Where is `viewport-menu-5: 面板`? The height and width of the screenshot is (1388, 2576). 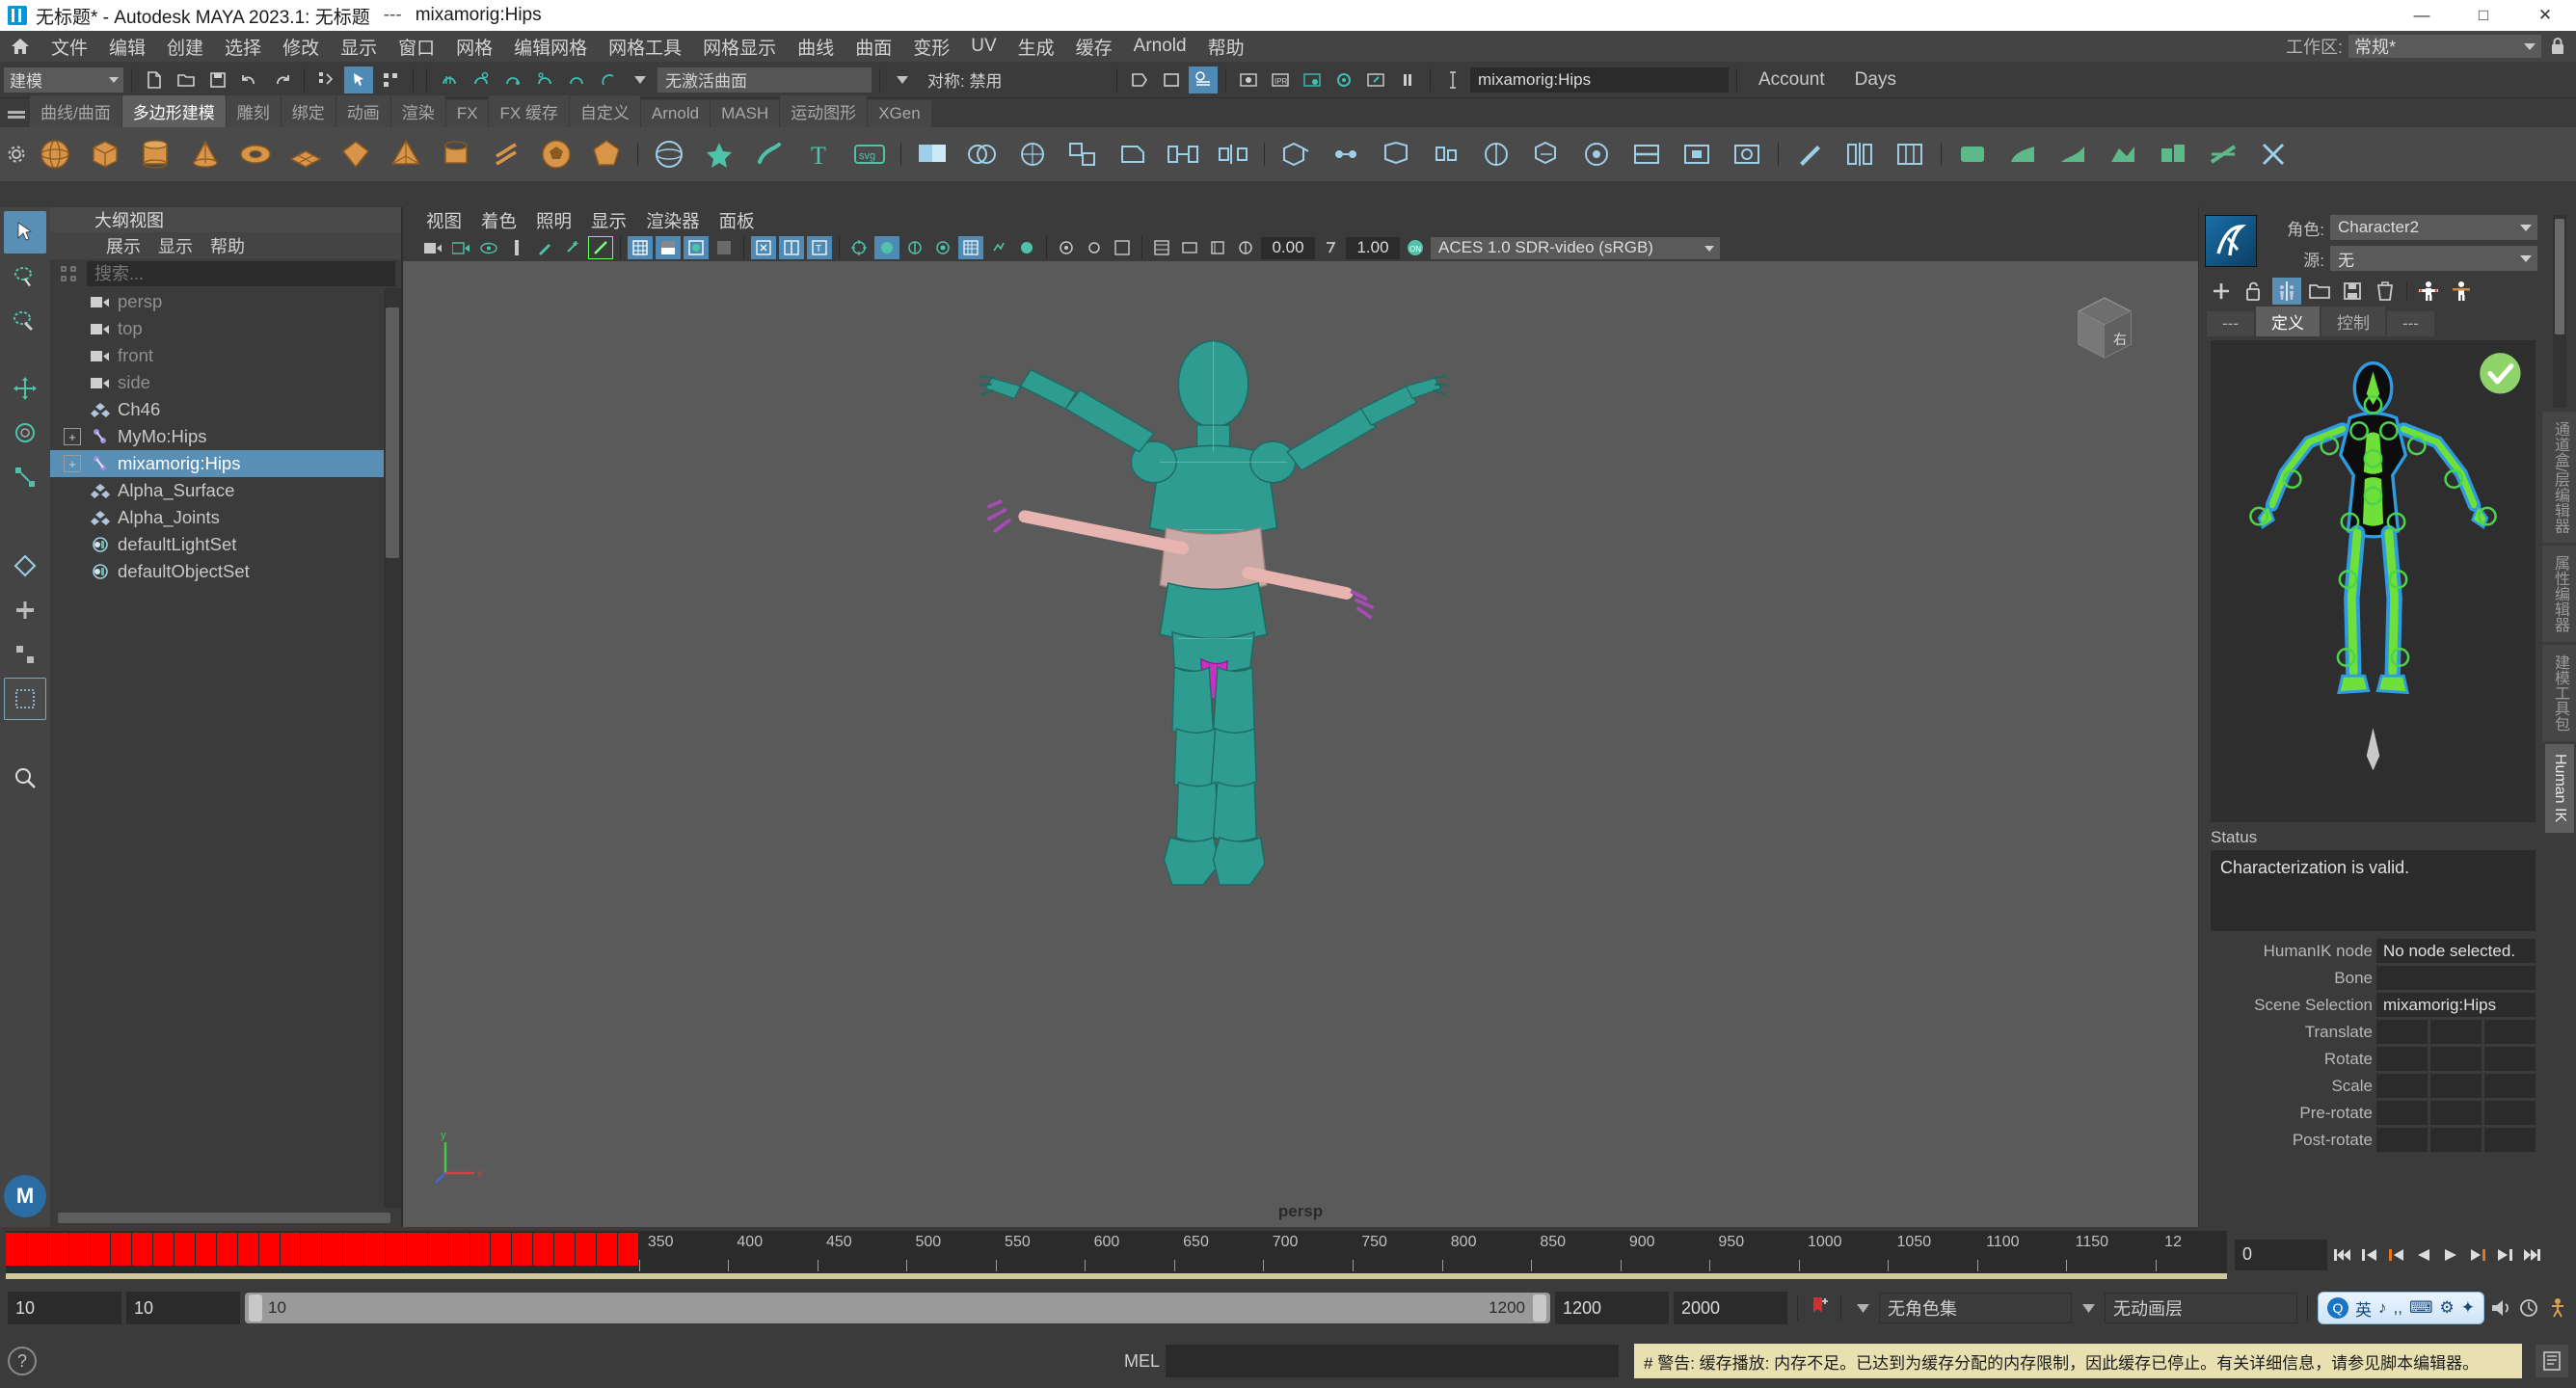
viewport-menu-5: 面板 is located at coordinates (737, 220).